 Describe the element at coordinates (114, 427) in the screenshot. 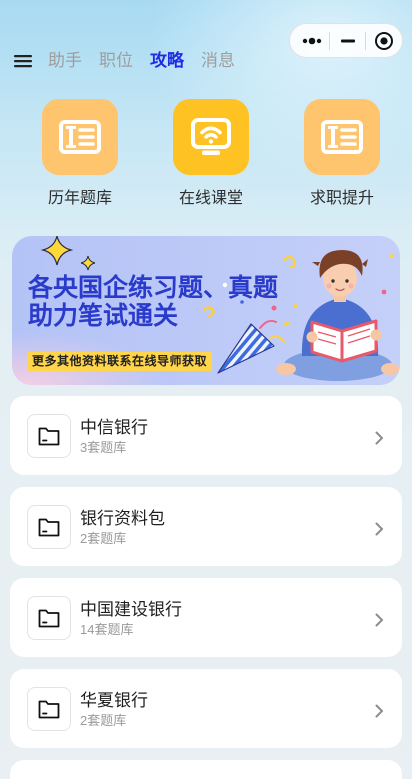

I see `item-title: 中信银行` at that location.